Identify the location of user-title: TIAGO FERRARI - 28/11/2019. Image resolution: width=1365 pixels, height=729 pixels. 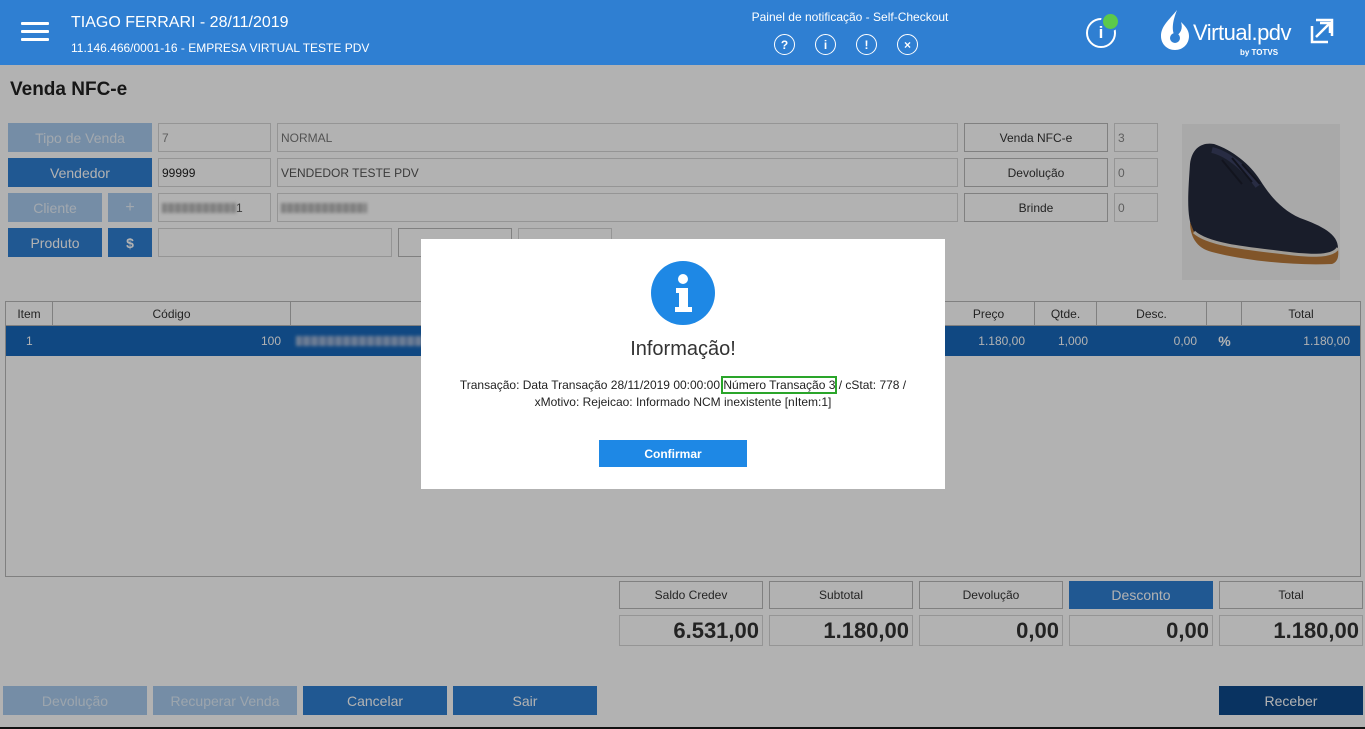
(180, 22).